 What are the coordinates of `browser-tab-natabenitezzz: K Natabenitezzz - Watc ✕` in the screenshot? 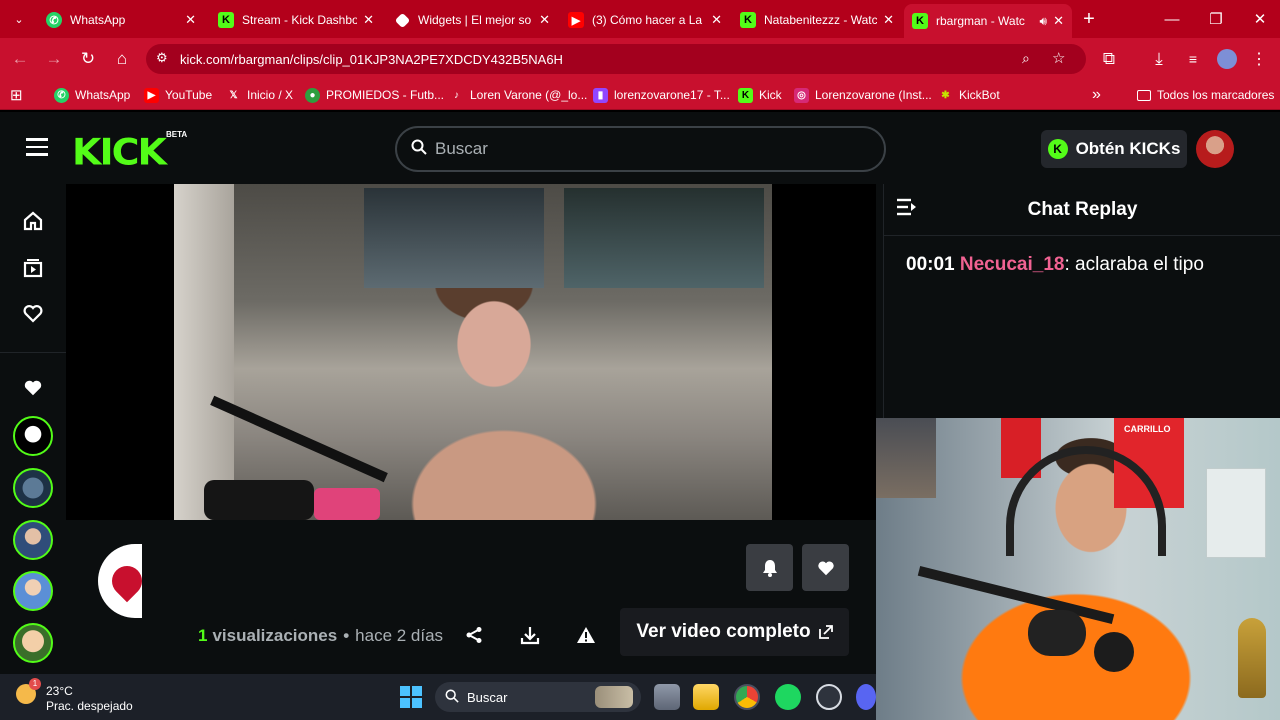 It's located at (817, 20).